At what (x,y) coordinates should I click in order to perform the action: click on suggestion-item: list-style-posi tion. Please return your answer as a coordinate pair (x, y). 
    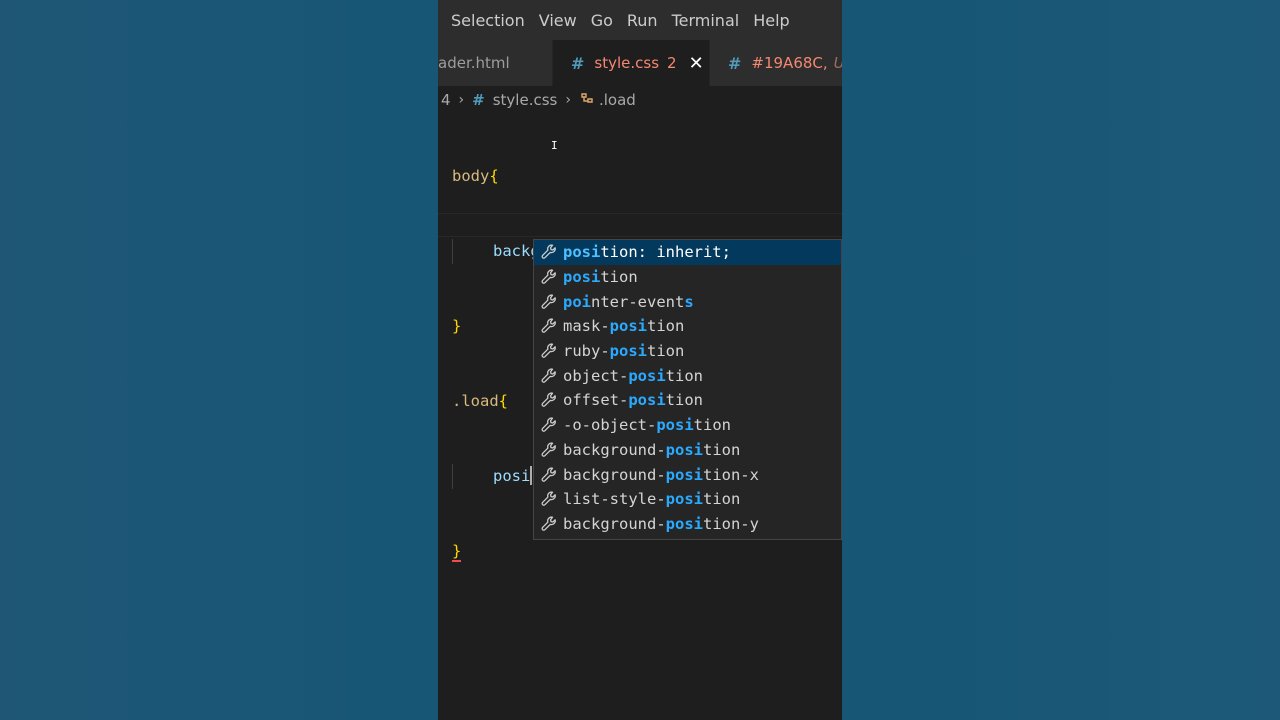
    Looking at the image, I should click on (687, 499).